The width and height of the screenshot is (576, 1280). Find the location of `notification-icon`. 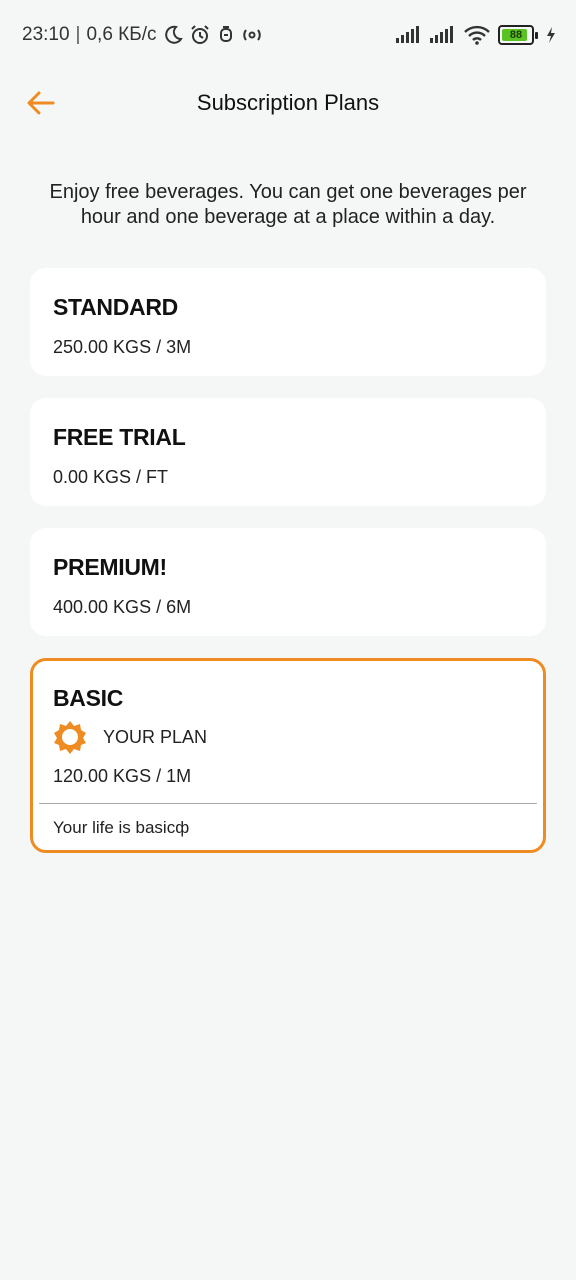

notification-icon is located at coordinates (226, 35).